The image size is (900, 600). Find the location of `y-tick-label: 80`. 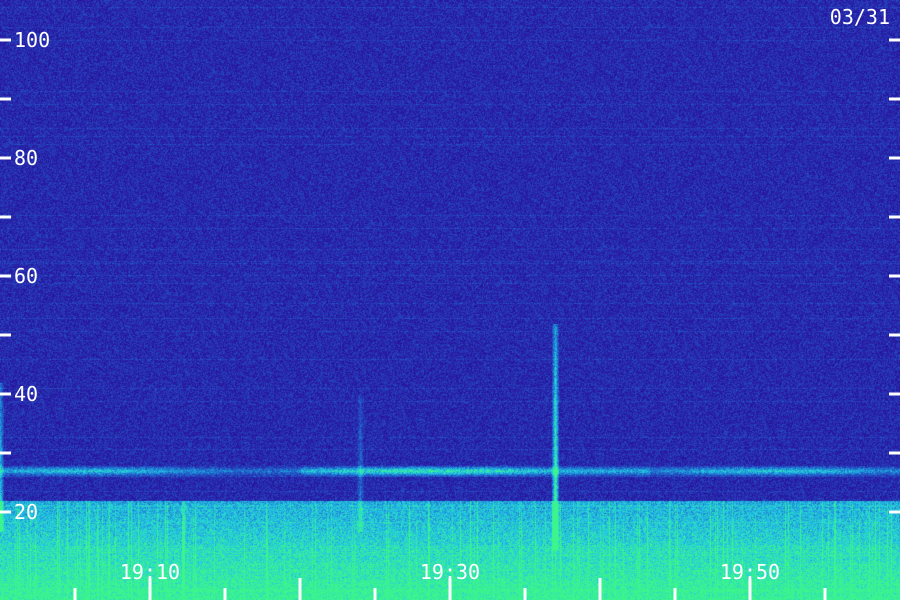

y-tick-label: 80 is located at coordinates (26, 158).